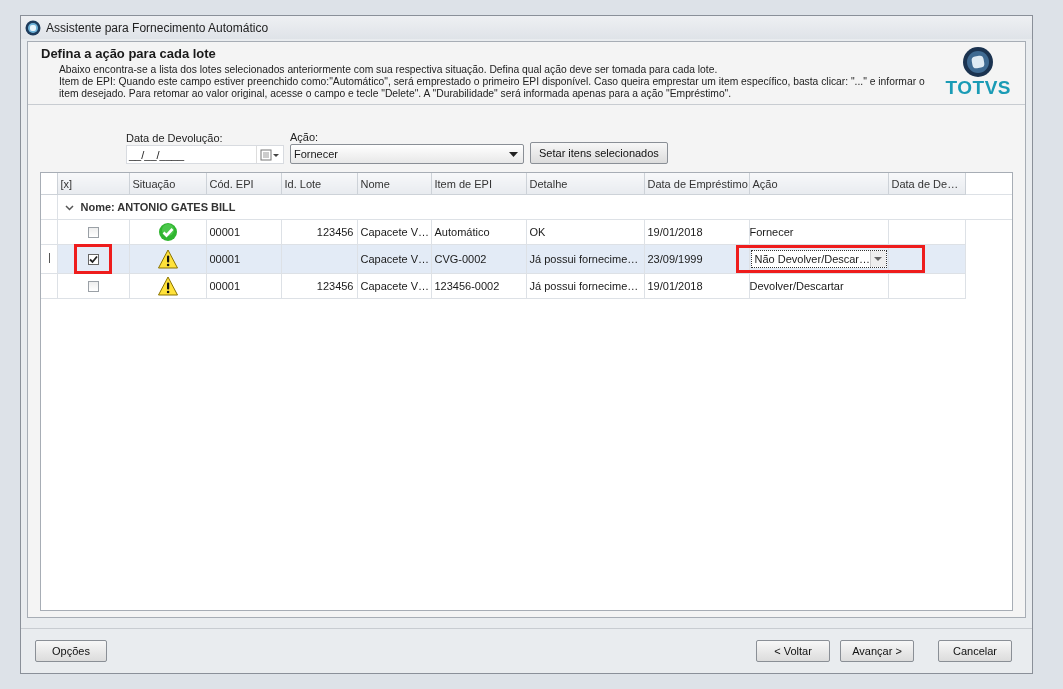  Describe the element at coordinates (66, 183) in the screenshot. I see `column-header: [x]` at that location.